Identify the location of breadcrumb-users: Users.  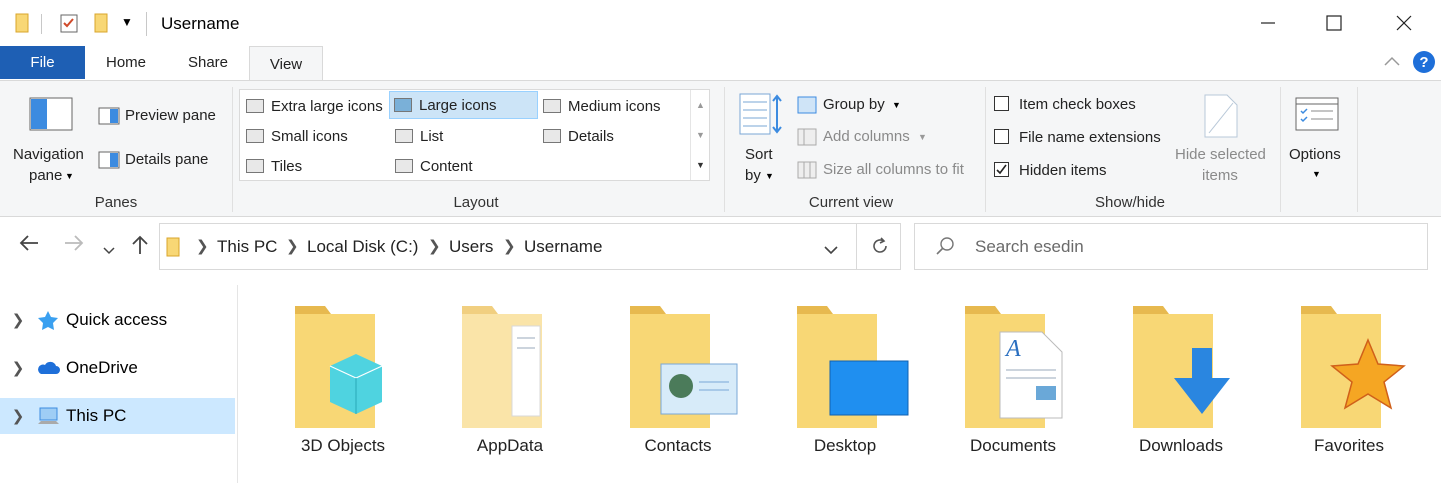
(471, 247).